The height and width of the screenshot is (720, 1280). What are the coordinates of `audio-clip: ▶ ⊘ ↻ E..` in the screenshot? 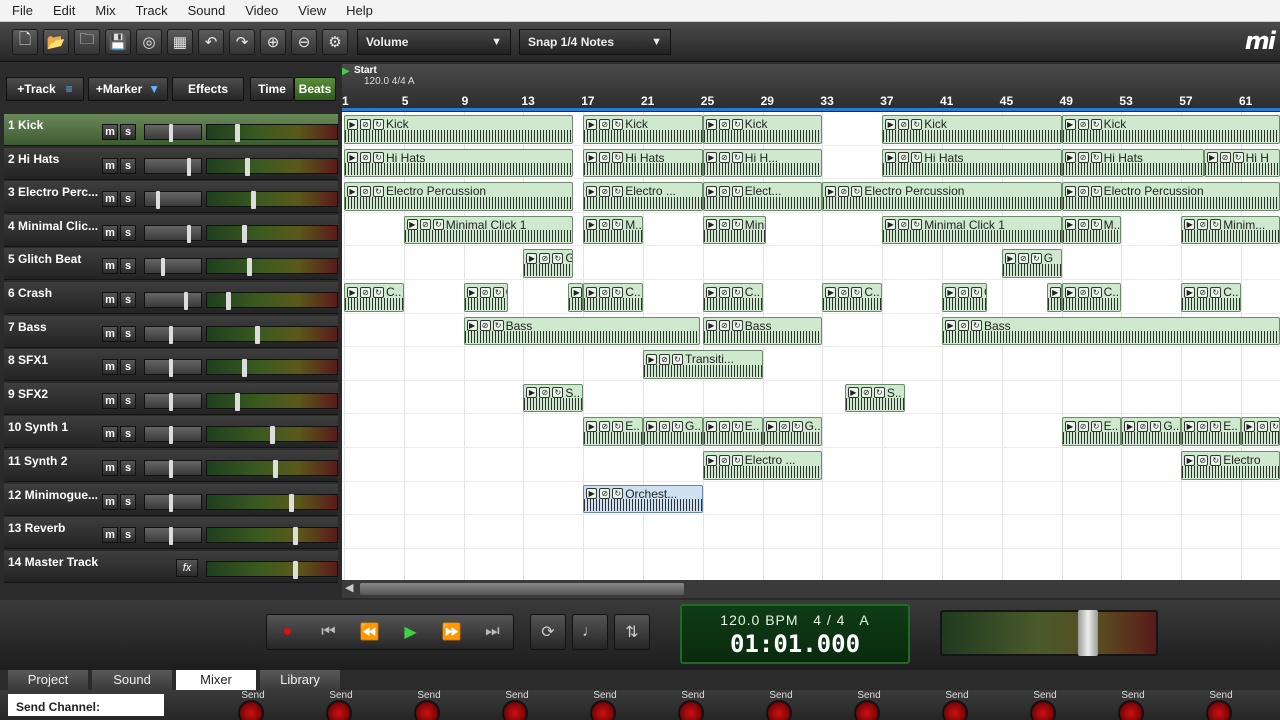 It's located at (1211, 431).